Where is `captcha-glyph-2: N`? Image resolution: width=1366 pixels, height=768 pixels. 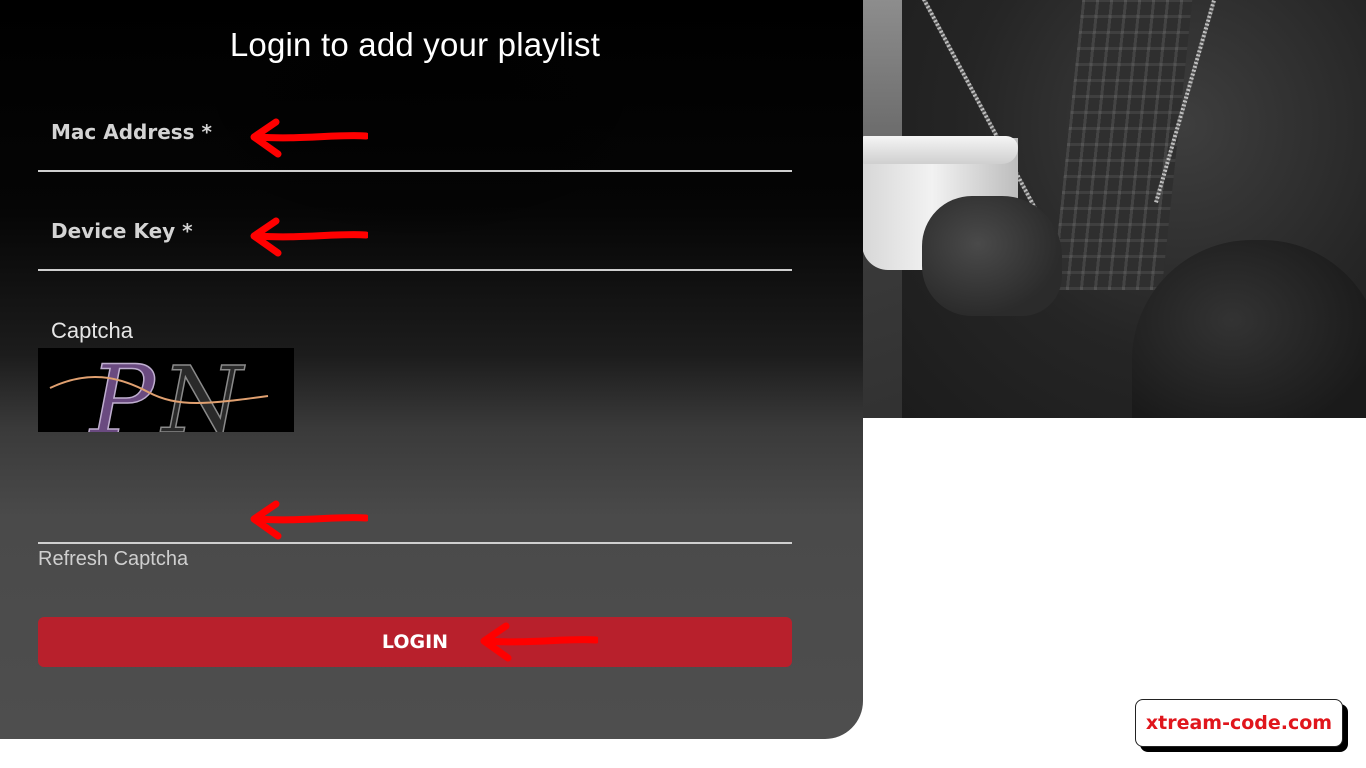 captcha-glyph-2: N is located at coordinates (203, 390).